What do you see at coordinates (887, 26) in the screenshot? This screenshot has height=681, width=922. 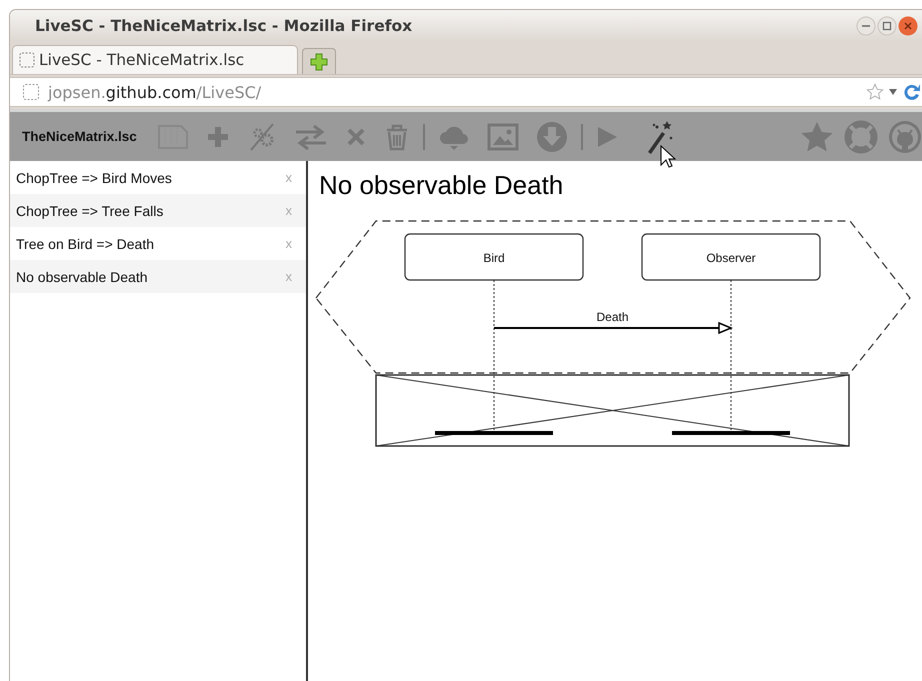 I see `maximize-icon` at bounding box center [887, 26].